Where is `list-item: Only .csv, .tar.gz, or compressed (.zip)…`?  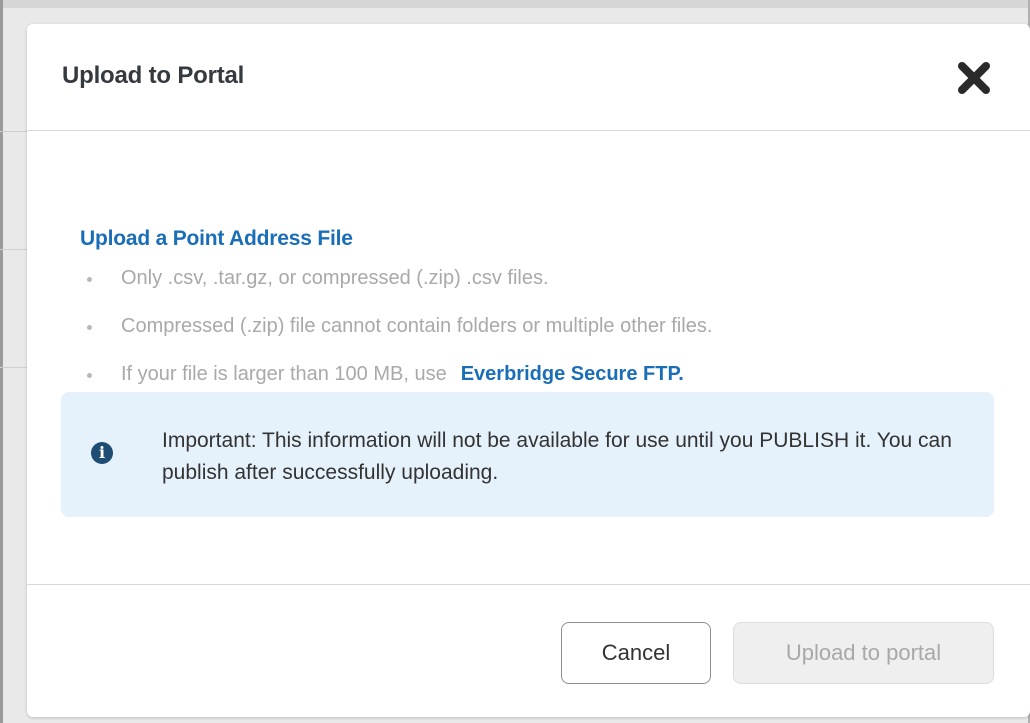 list-item: Only .csv, .tar.gz, or compressed (.zip)… is located at coordinates (398, 291).